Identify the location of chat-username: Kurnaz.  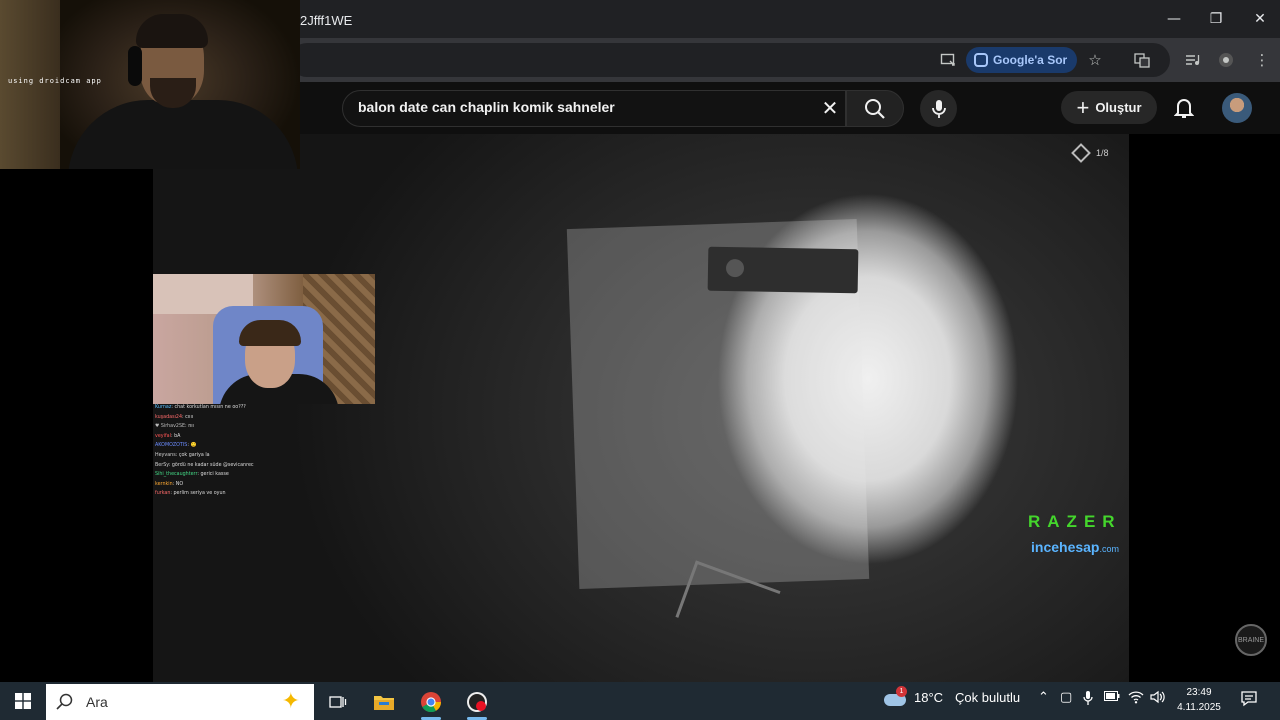
(163, 407).